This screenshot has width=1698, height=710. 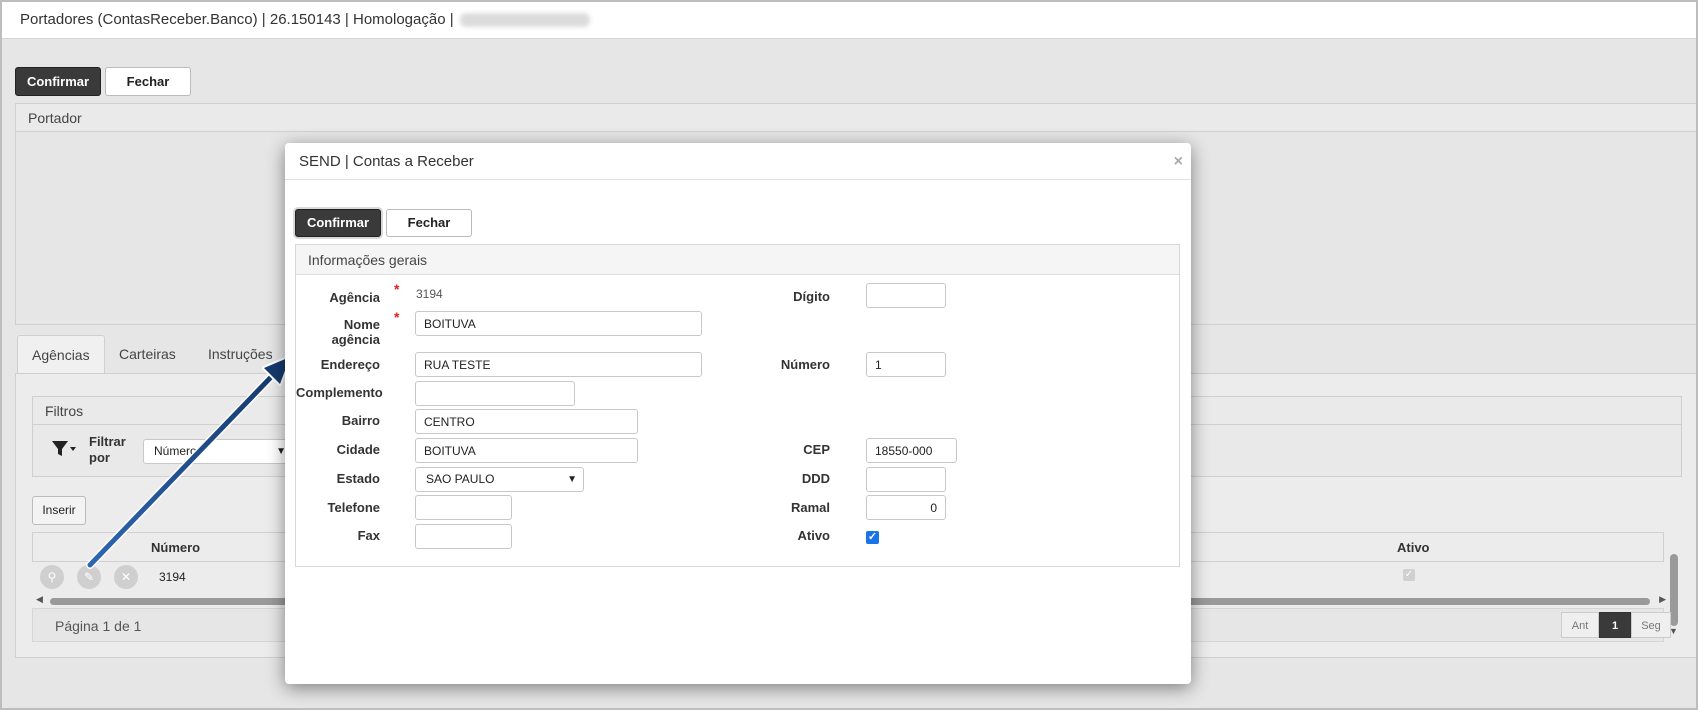 What do you see at coordinates (463, 536) in the screenshot?
I see `fax-input` at bounding box center [463, 536].